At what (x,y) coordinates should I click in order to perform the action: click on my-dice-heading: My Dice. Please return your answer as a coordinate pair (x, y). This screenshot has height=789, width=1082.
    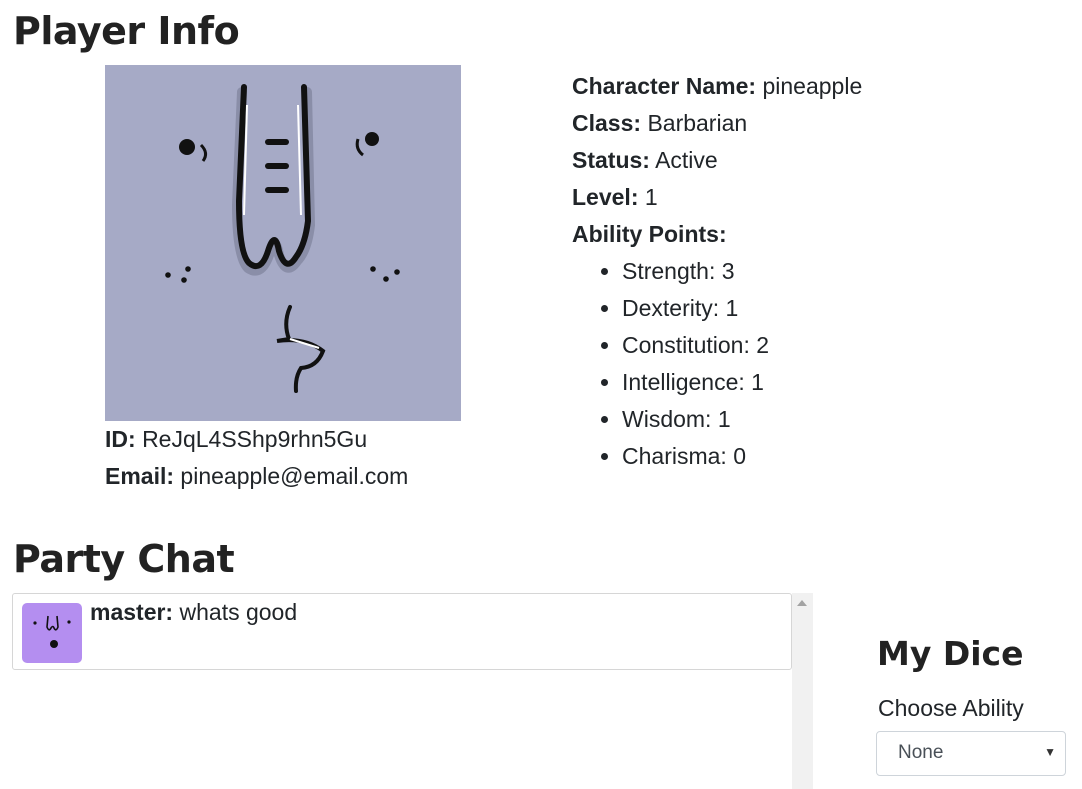
    Looking at the image, I should click on (950, 653).